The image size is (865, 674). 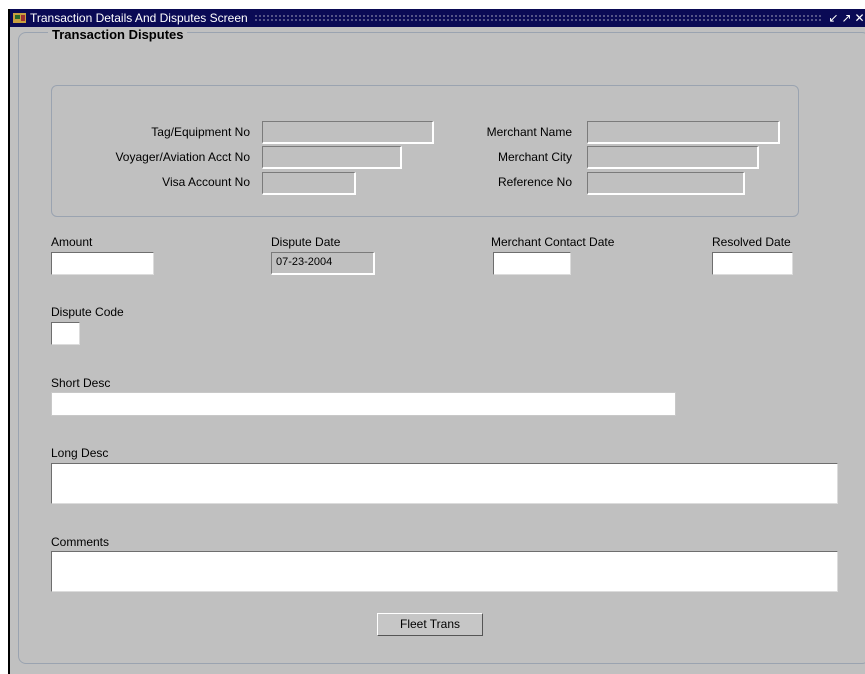 I want to click on dispute-date-label: Dispute Date, so click(x=306, y=242).